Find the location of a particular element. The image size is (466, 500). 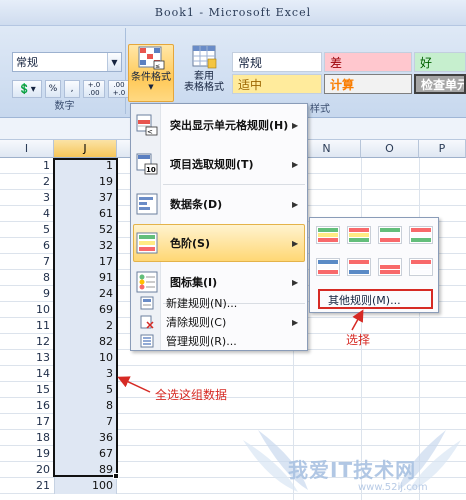

select-all-annotation: 全选这组数据 is located at coordinates (191, 395).